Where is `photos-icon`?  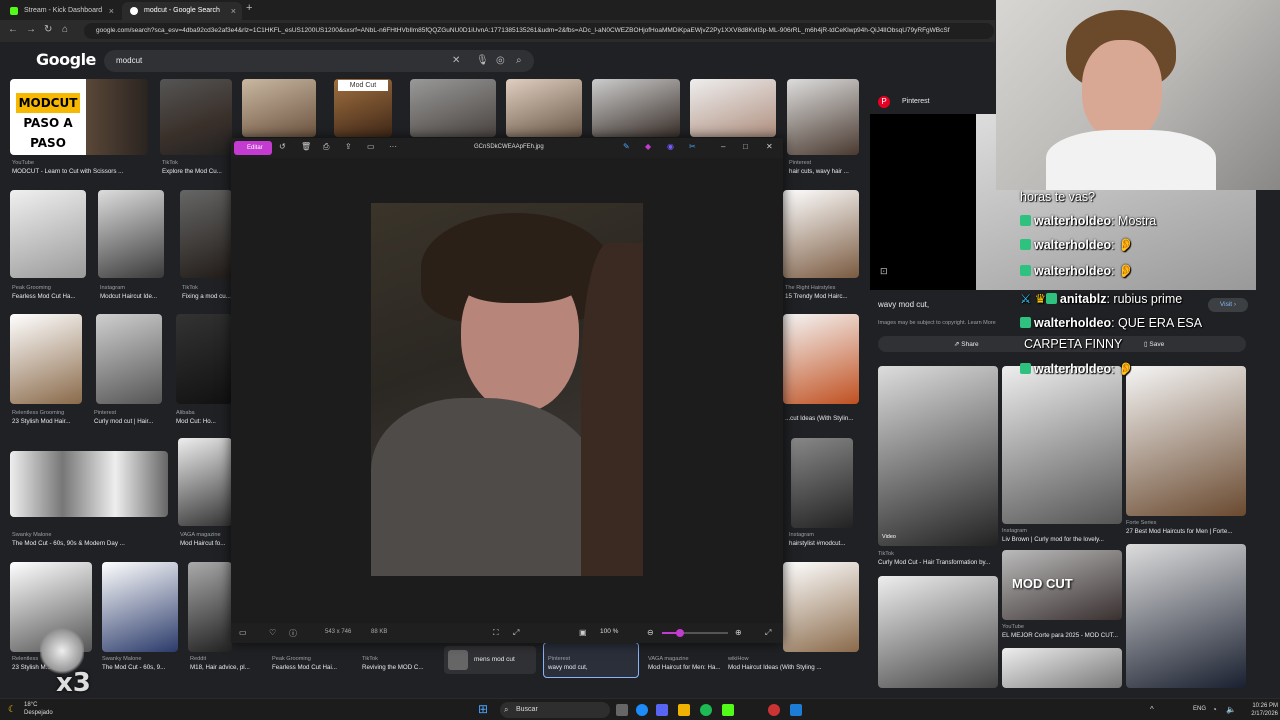 photos-icon is located at coordinates (796, 710).